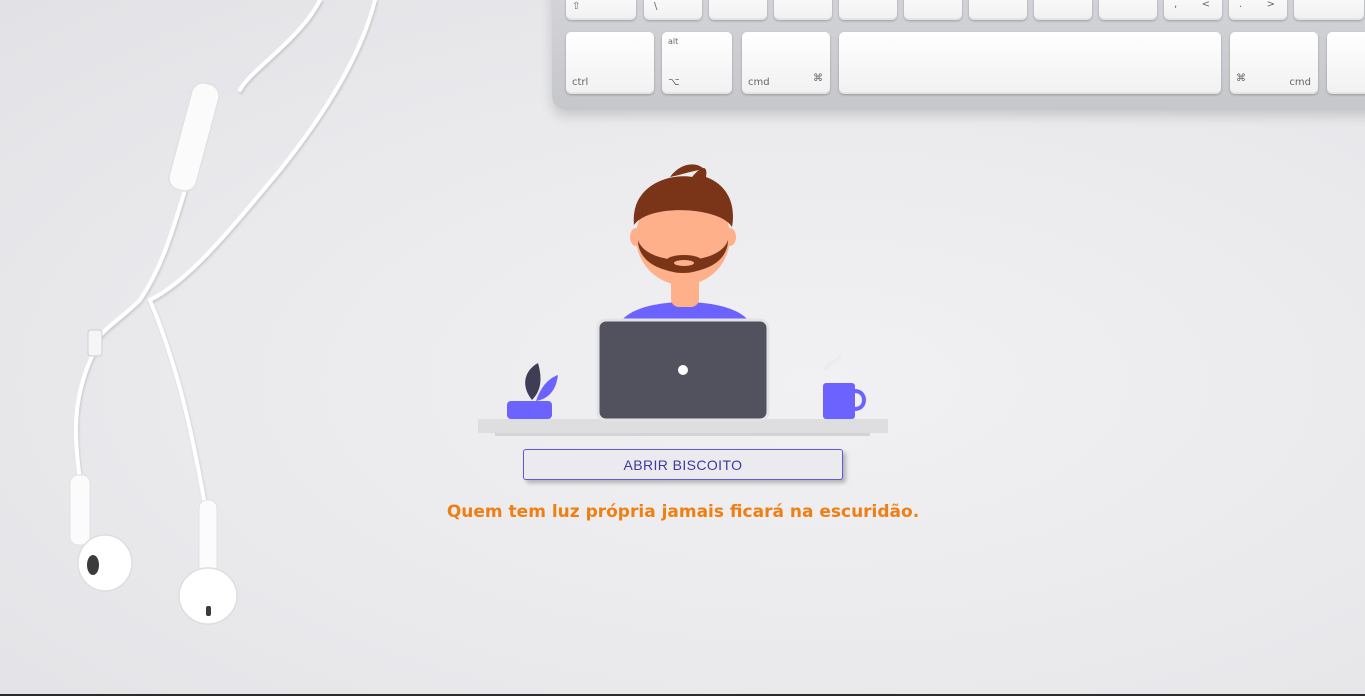 The image size is (1365, 696). What do you see at coordinates (610, 63) in the screenshot?
I see `ctrl-key: ctrl` at bounding box center [610, 63].